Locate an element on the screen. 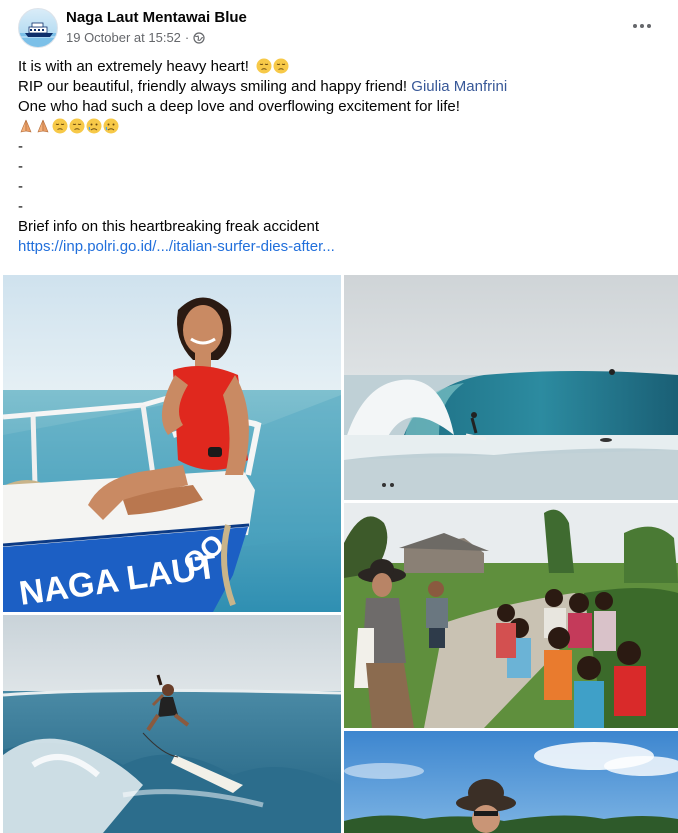  barrel-wave-image is located at coordinates (511, 387).